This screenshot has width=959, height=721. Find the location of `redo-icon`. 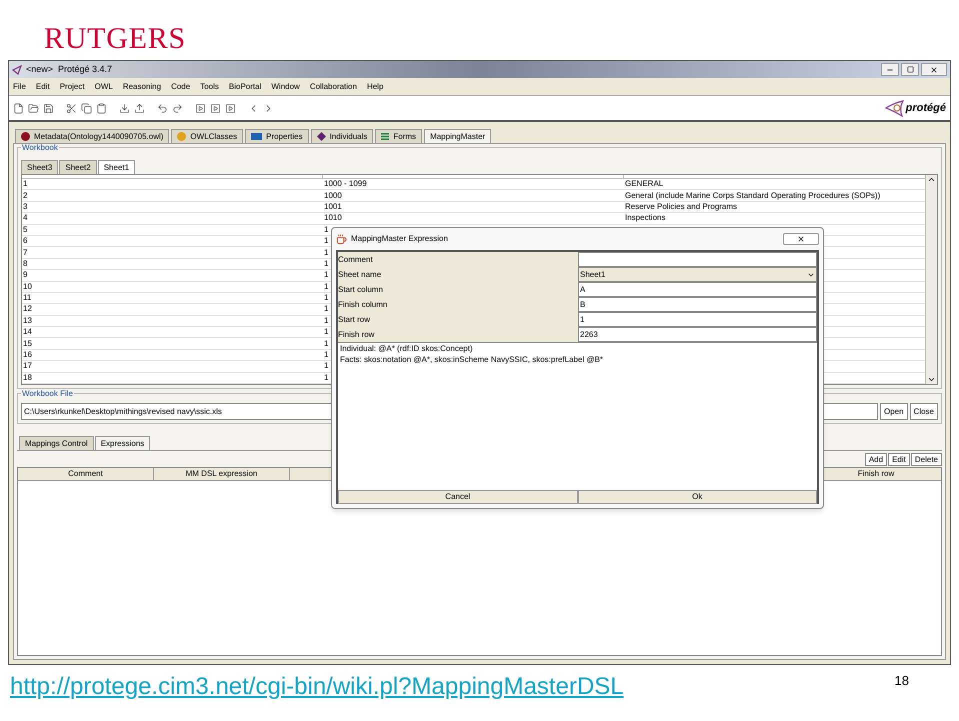

redo-icon is located at coordinates (177, 108).